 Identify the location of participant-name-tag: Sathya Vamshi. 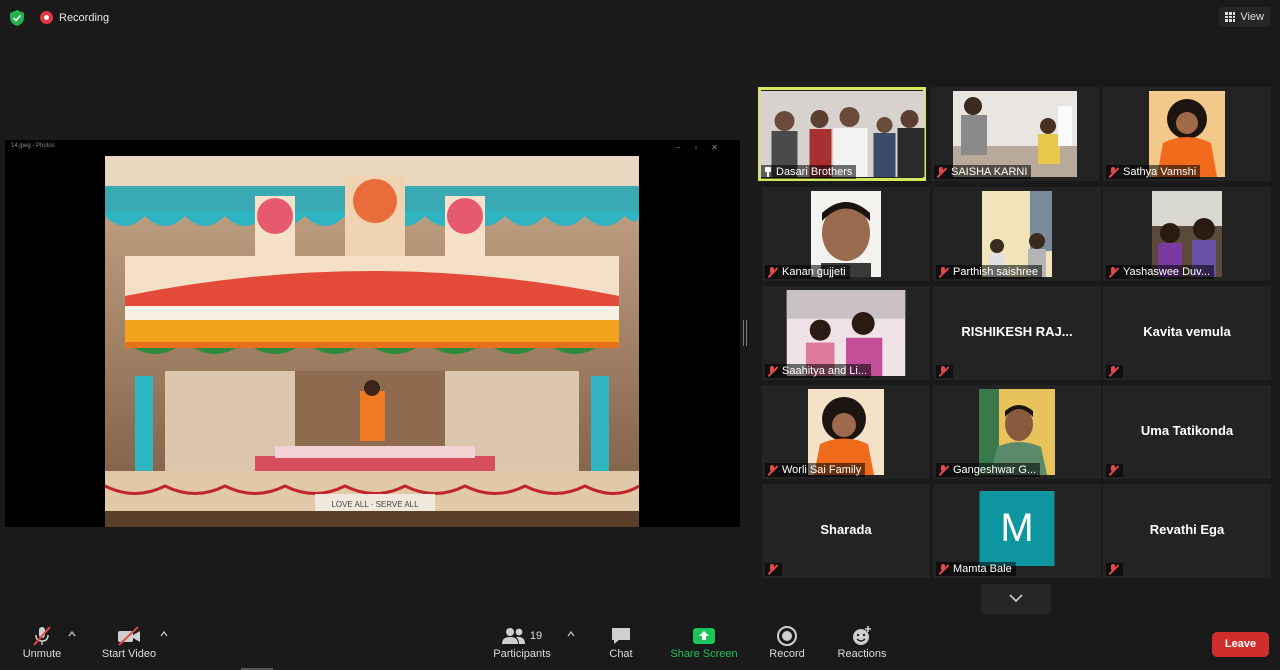
(1153, 172).